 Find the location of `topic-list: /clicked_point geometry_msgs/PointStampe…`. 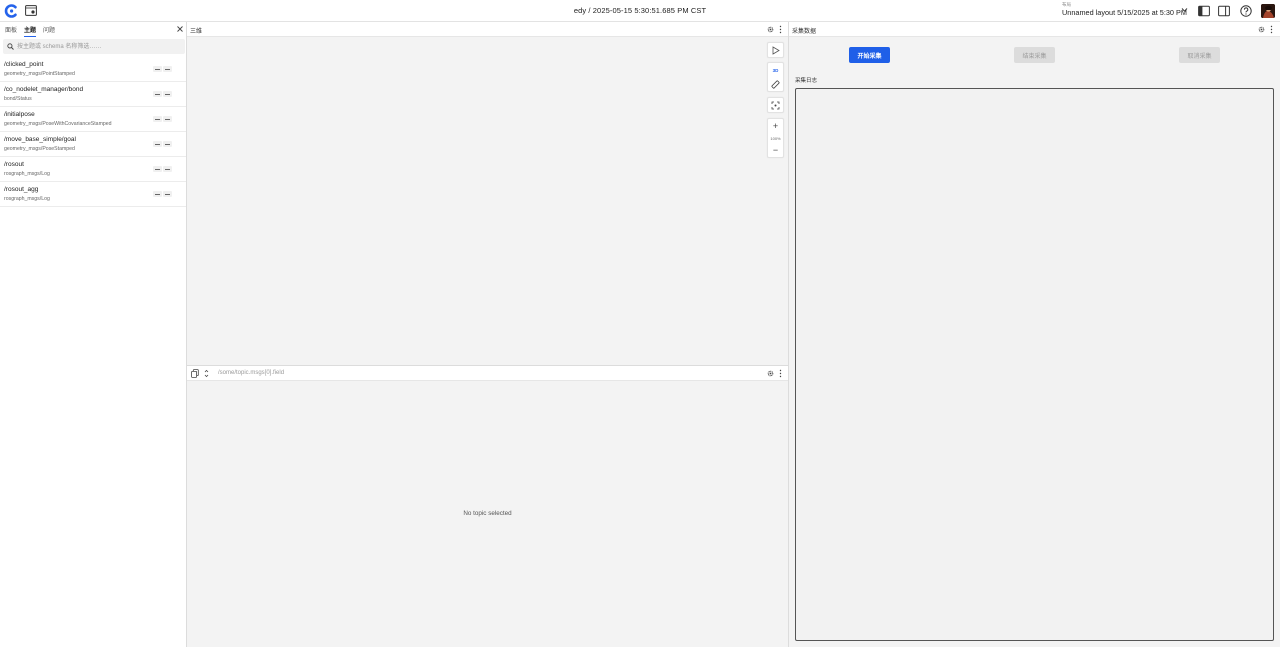

topic-list: /clicked_point geometry_msgs/PointStampe… is located at coordinates (93, 132).